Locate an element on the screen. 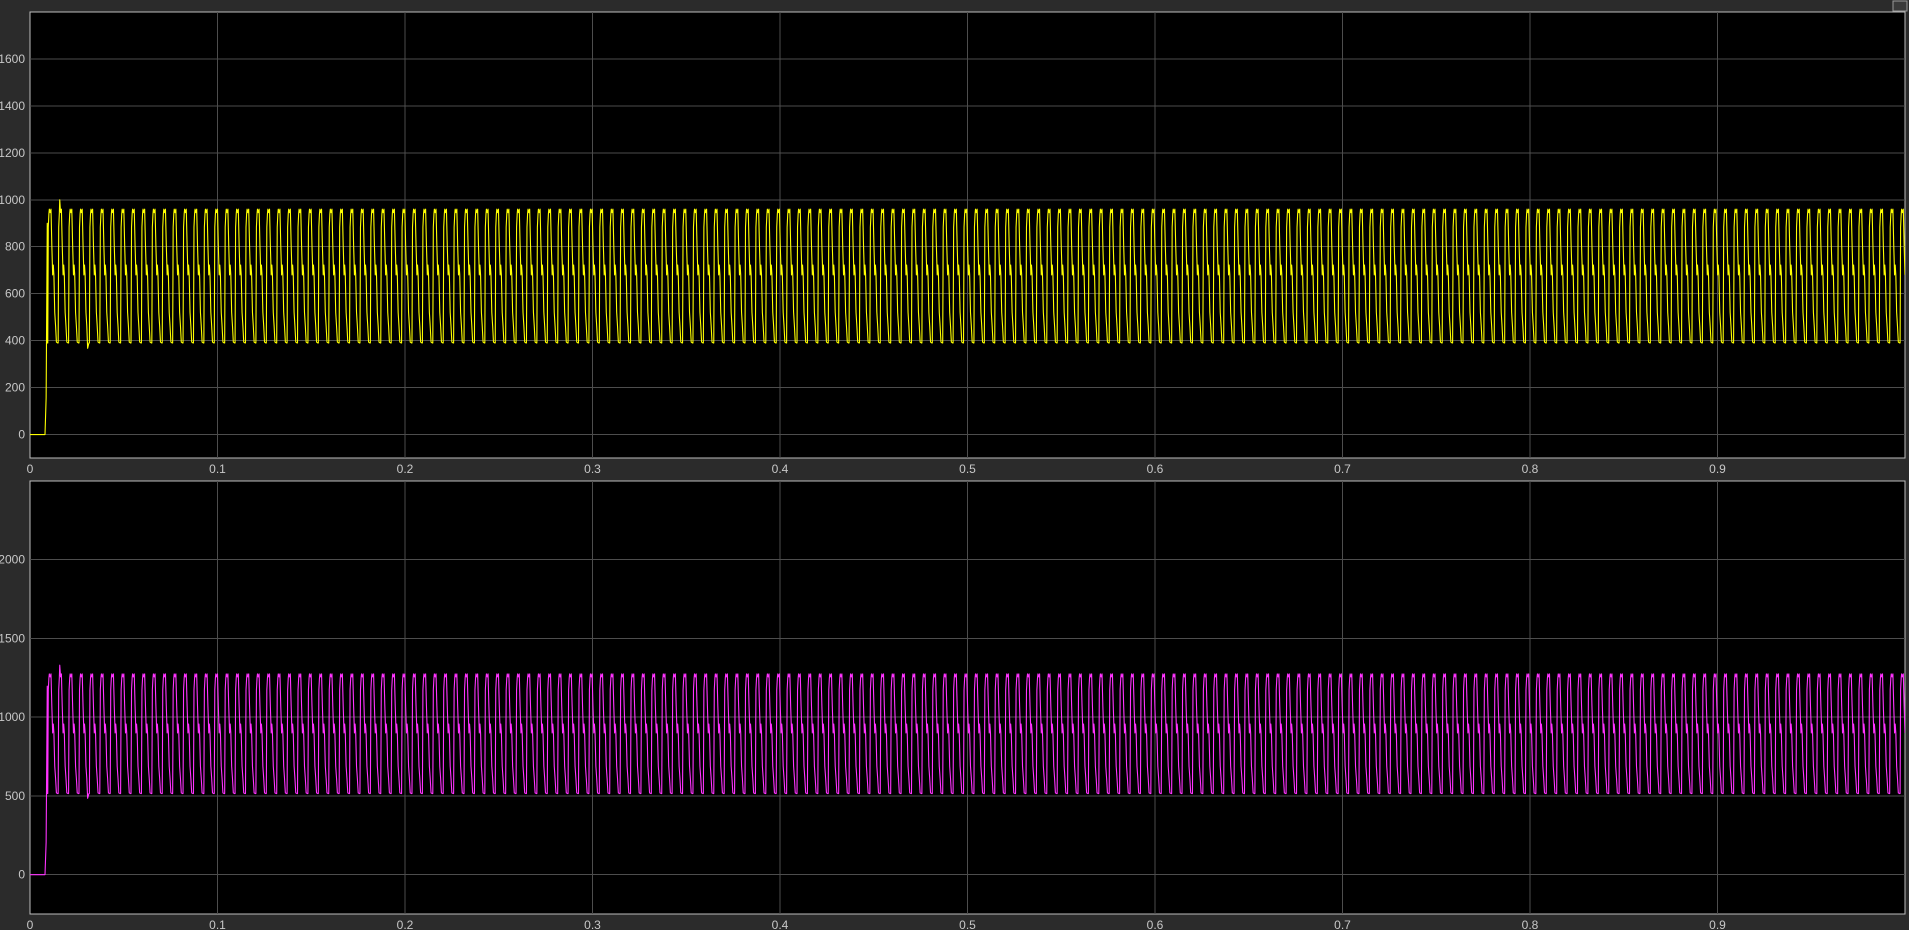 The image size is (1909, 930). restore-icon is located at coordinates (1900, 6).